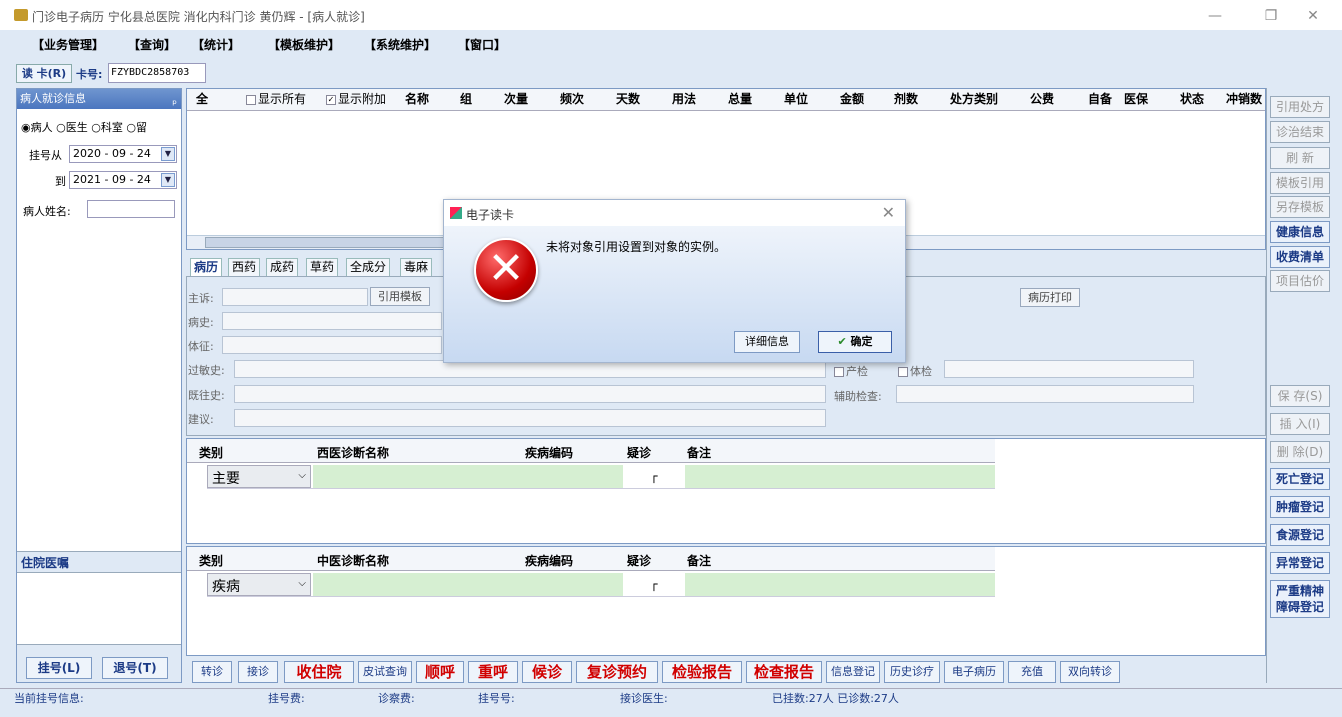 This screenshot has width=1342, height=717. Describe the element at coordinates (1300, 207) in the screenshot. I see `save-template-button: 另存模板` at that location.